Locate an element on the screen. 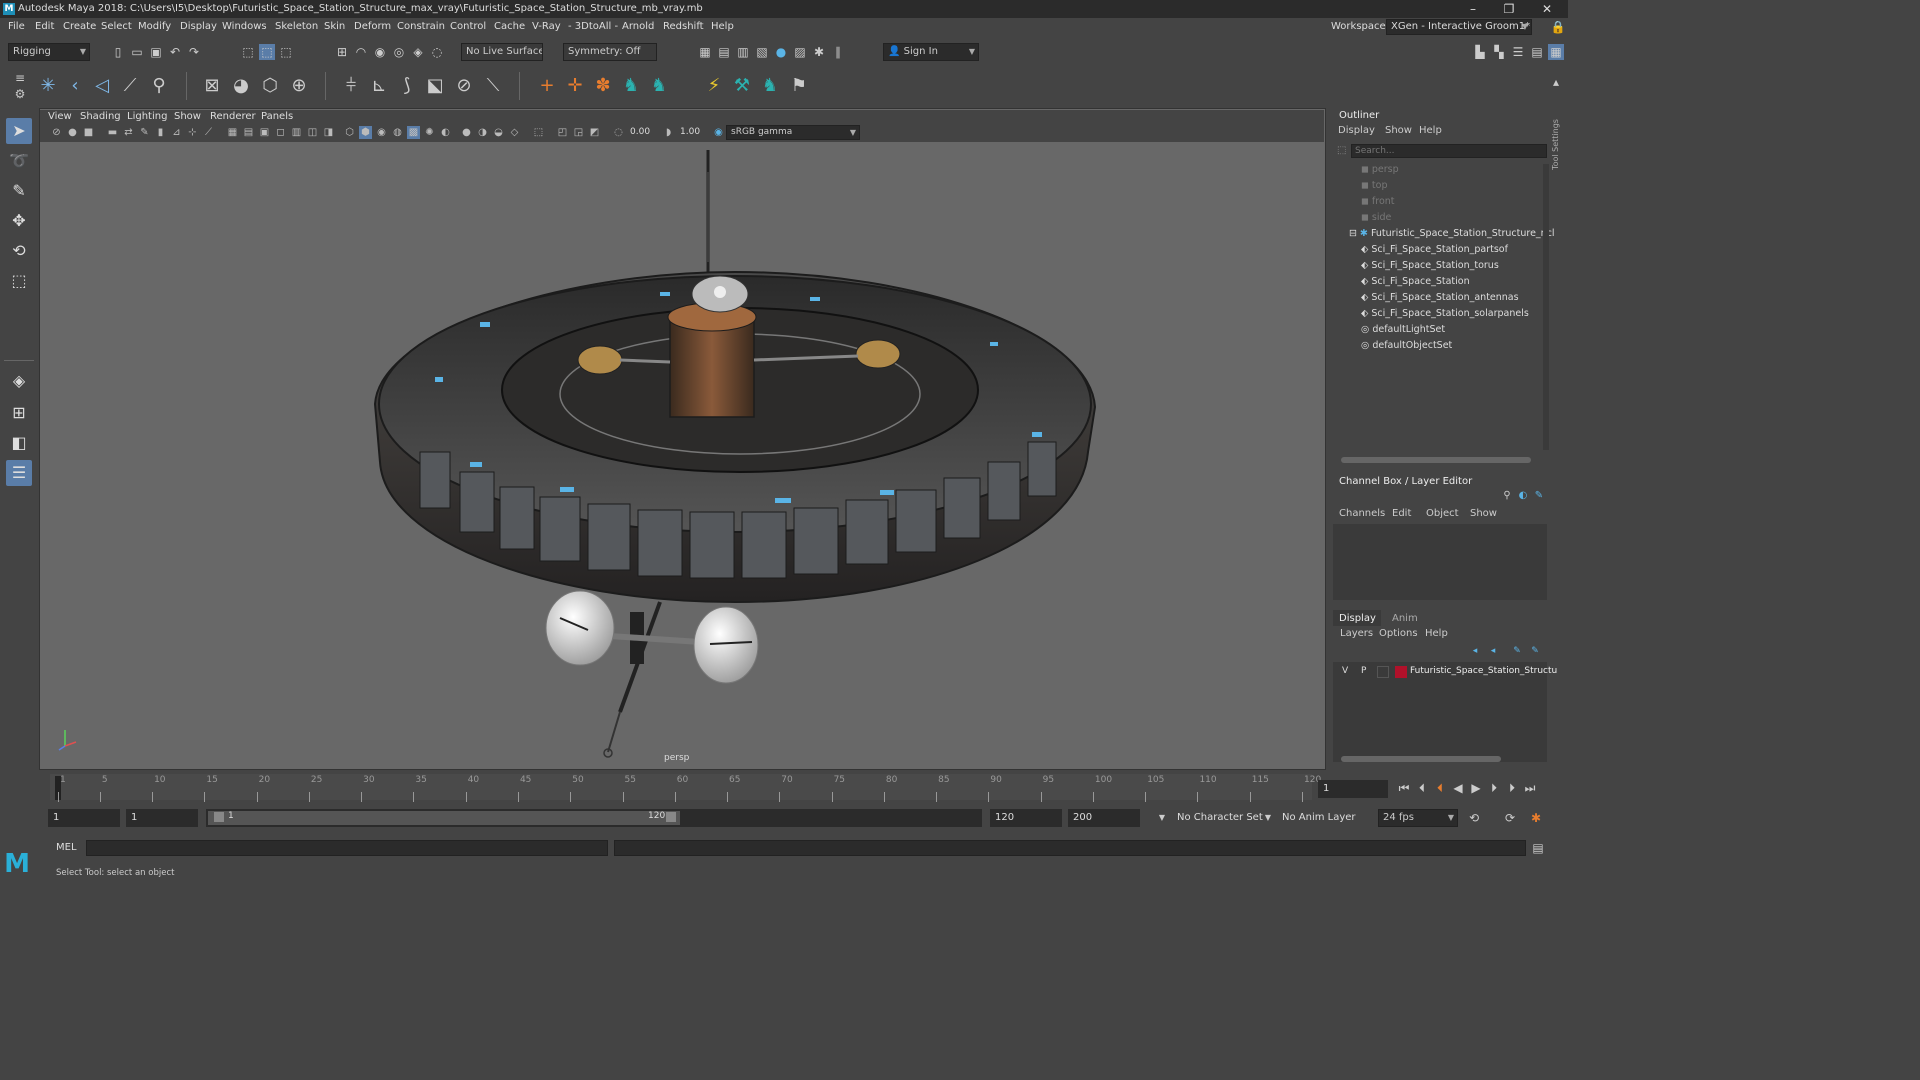 Image resolution: width=1920 pixels, height=1080 pixels. step-back-frame-icon: ⏴ is located at coordinates (1440, 788).